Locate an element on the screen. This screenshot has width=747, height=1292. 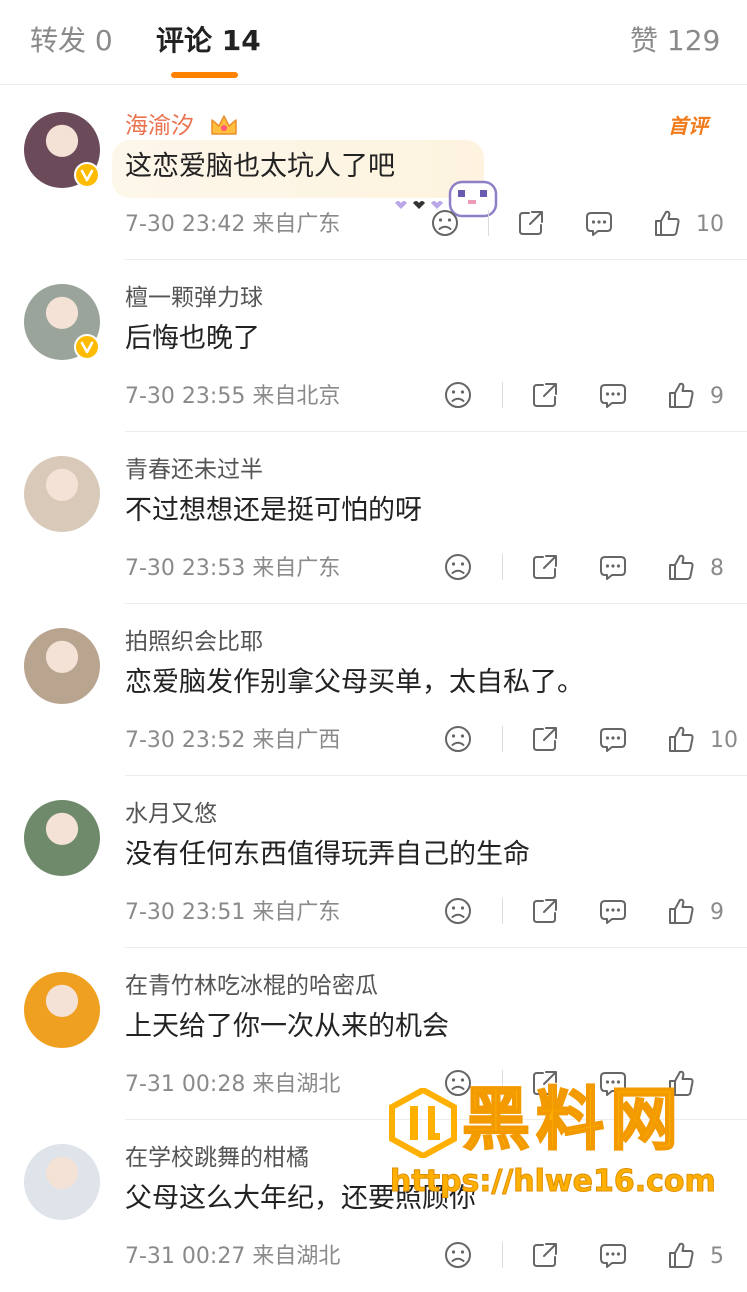
comment-author: 拍照织会比耶 is located at coordinates (194, 642).